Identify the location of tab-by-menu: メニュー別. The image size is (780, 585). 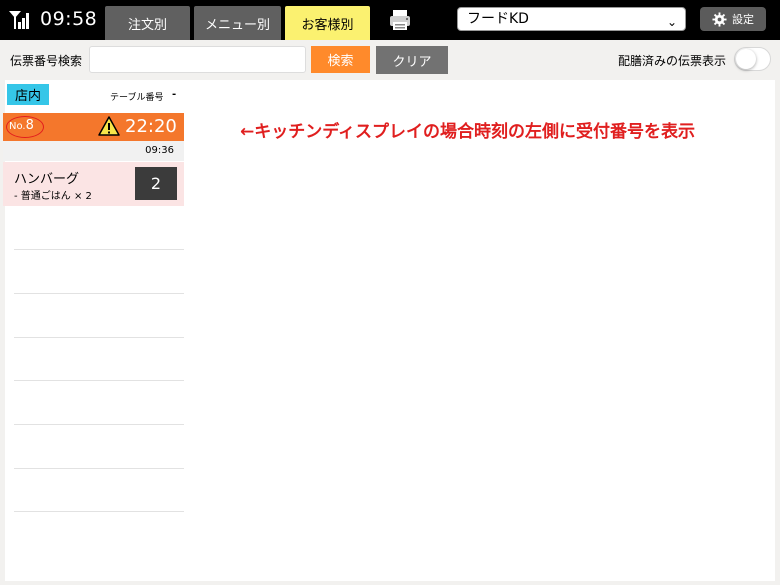
(237, 23).